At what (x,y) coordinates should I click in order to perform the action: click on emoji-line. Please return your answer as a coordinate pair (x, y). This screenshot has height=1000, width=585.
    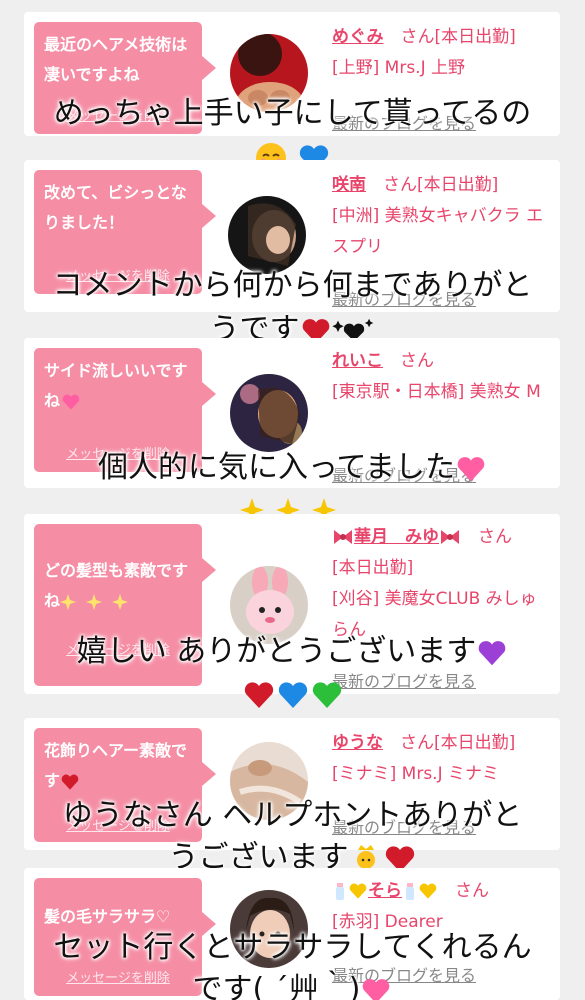
    Looking at the image, I should click on (292, 694).